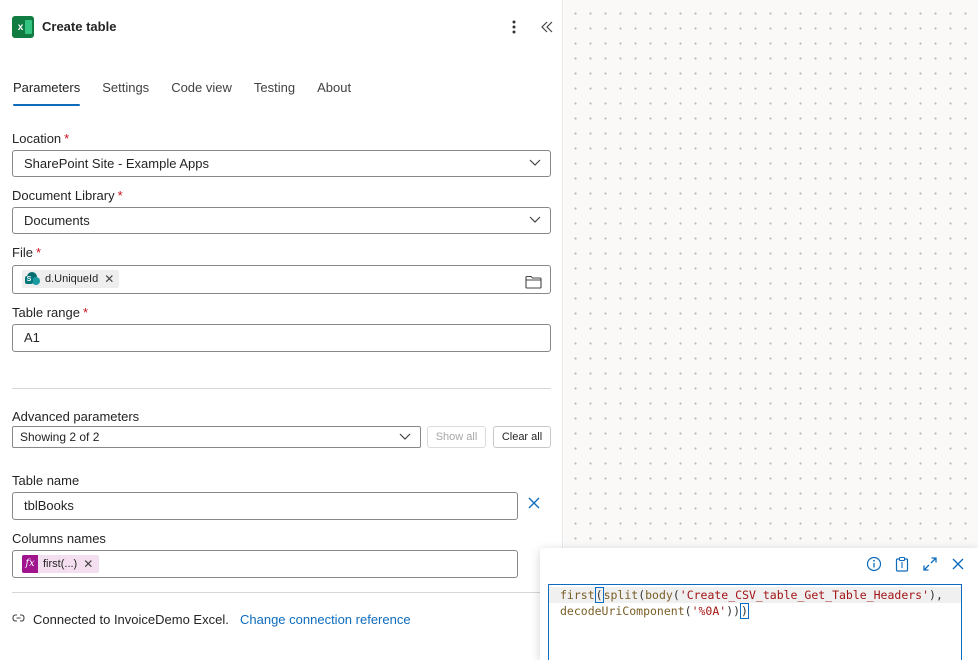  I want to click on file-token: S d.UniqueId ✕, so click(71, 279).